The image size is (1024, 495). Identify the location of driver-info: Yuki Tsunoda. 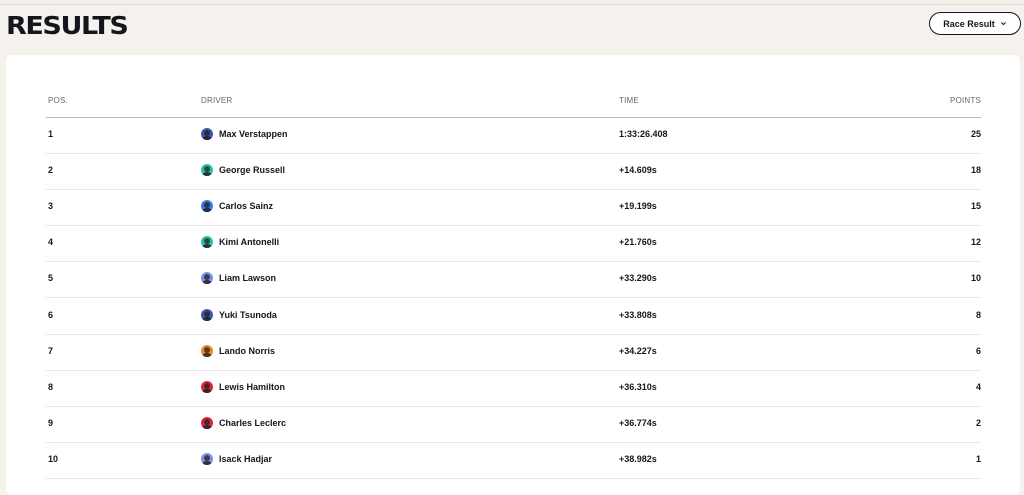
(410, 316).